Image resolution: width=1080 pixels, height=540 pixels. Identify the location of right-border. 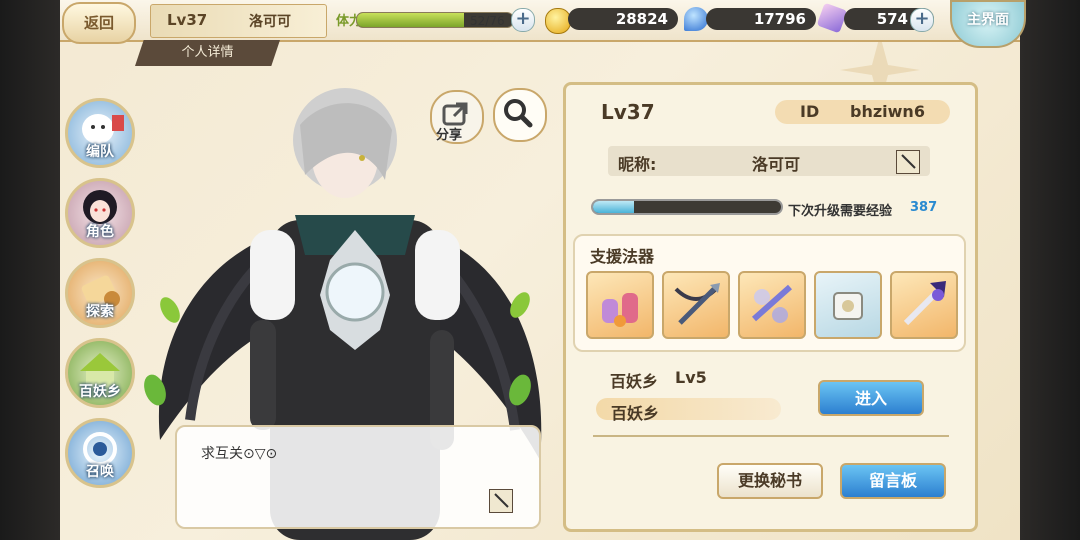
(1050, 270).